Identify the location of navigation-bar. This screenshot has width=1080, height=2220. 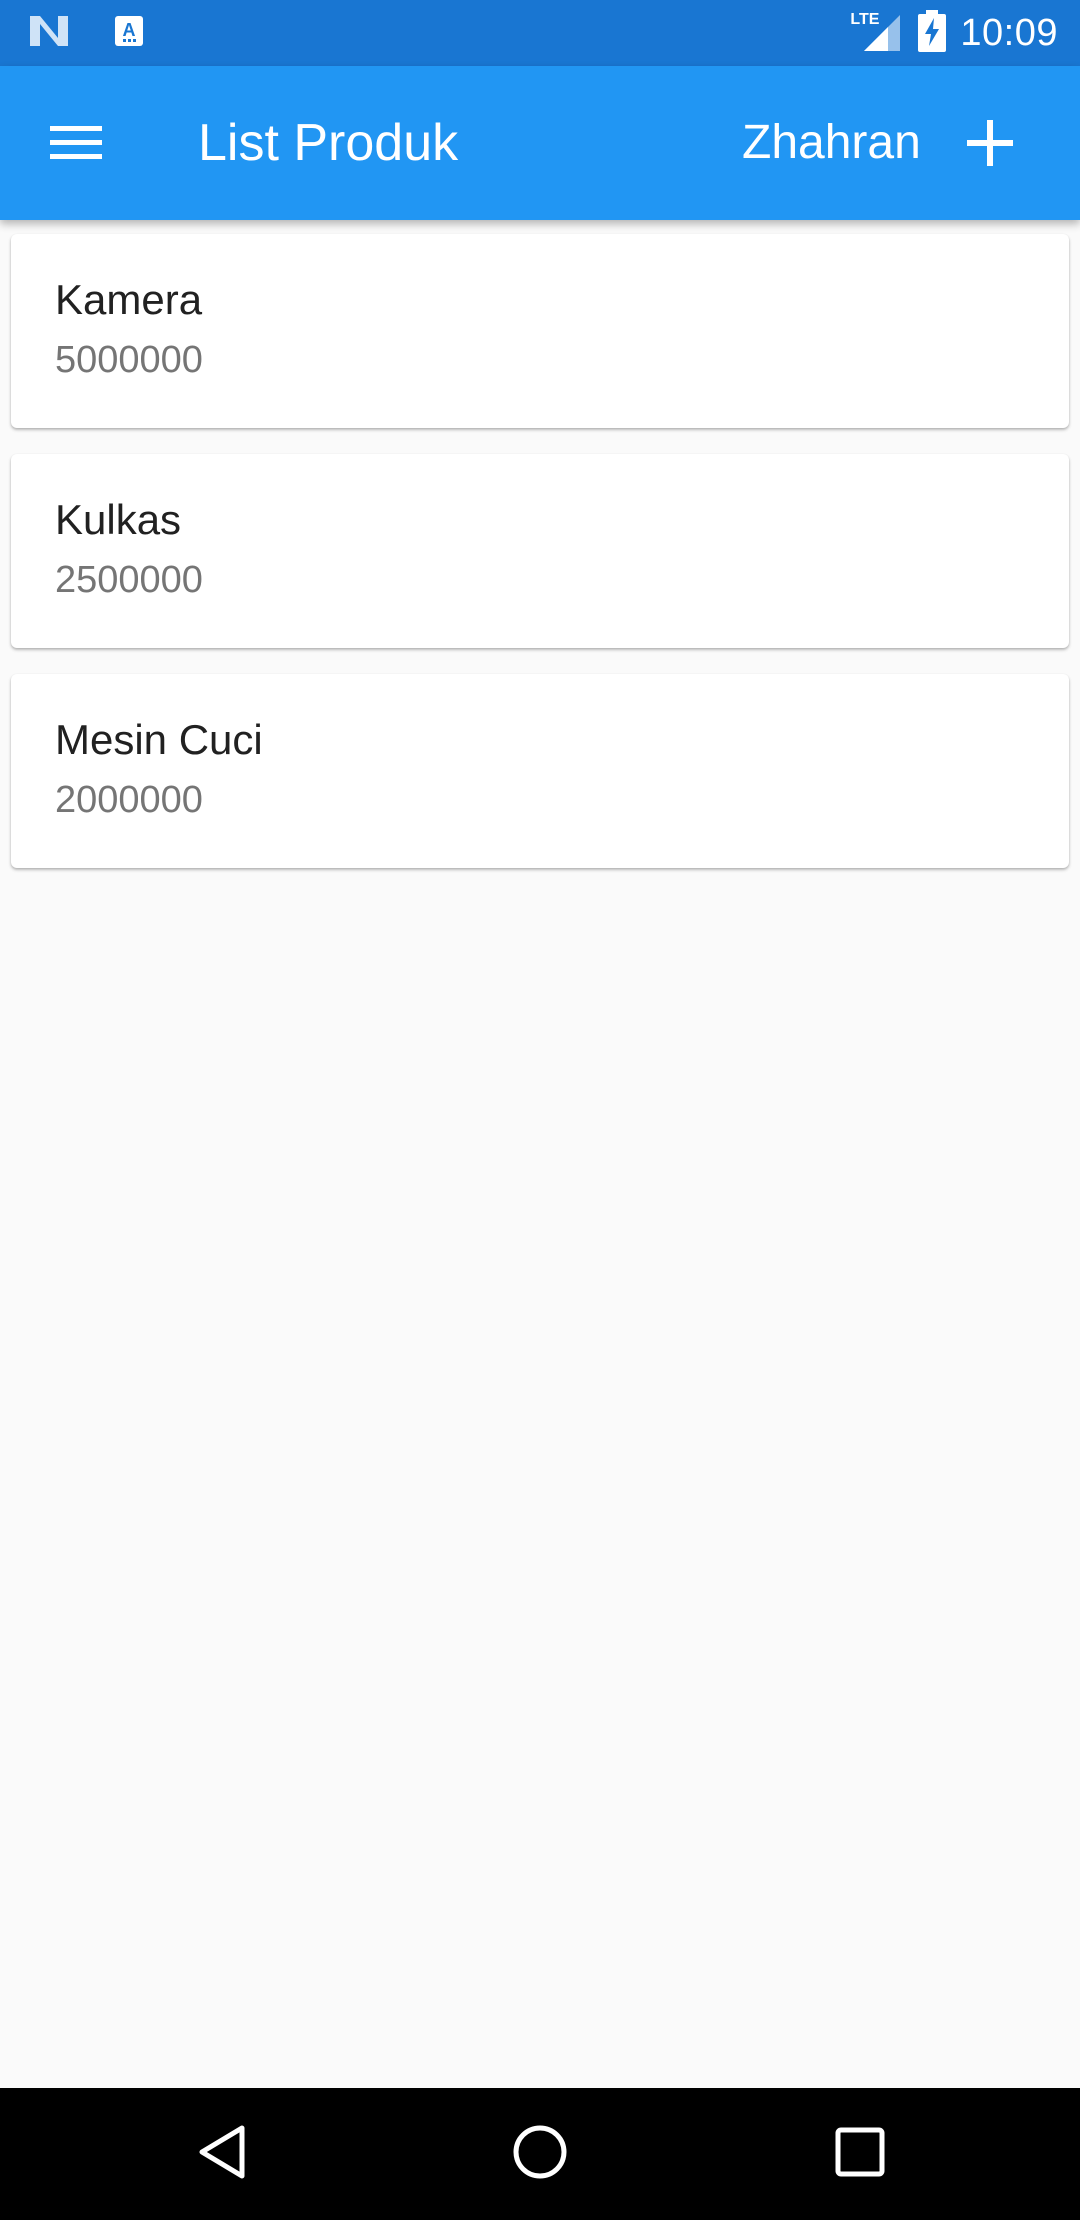
(540, 2154).